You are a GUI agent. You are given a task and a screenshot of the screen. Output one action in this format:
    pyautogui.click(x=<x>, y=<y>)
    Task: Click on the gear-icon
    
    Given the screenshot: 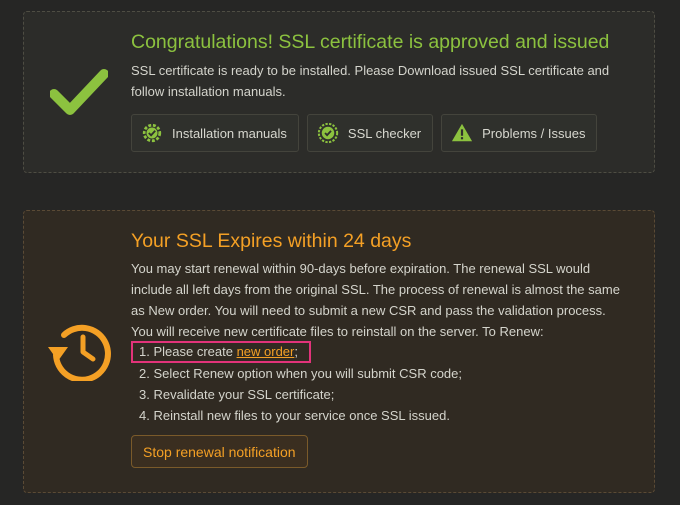 What is the action you would take?
    pyautogui.click(x=152, y=133)
    